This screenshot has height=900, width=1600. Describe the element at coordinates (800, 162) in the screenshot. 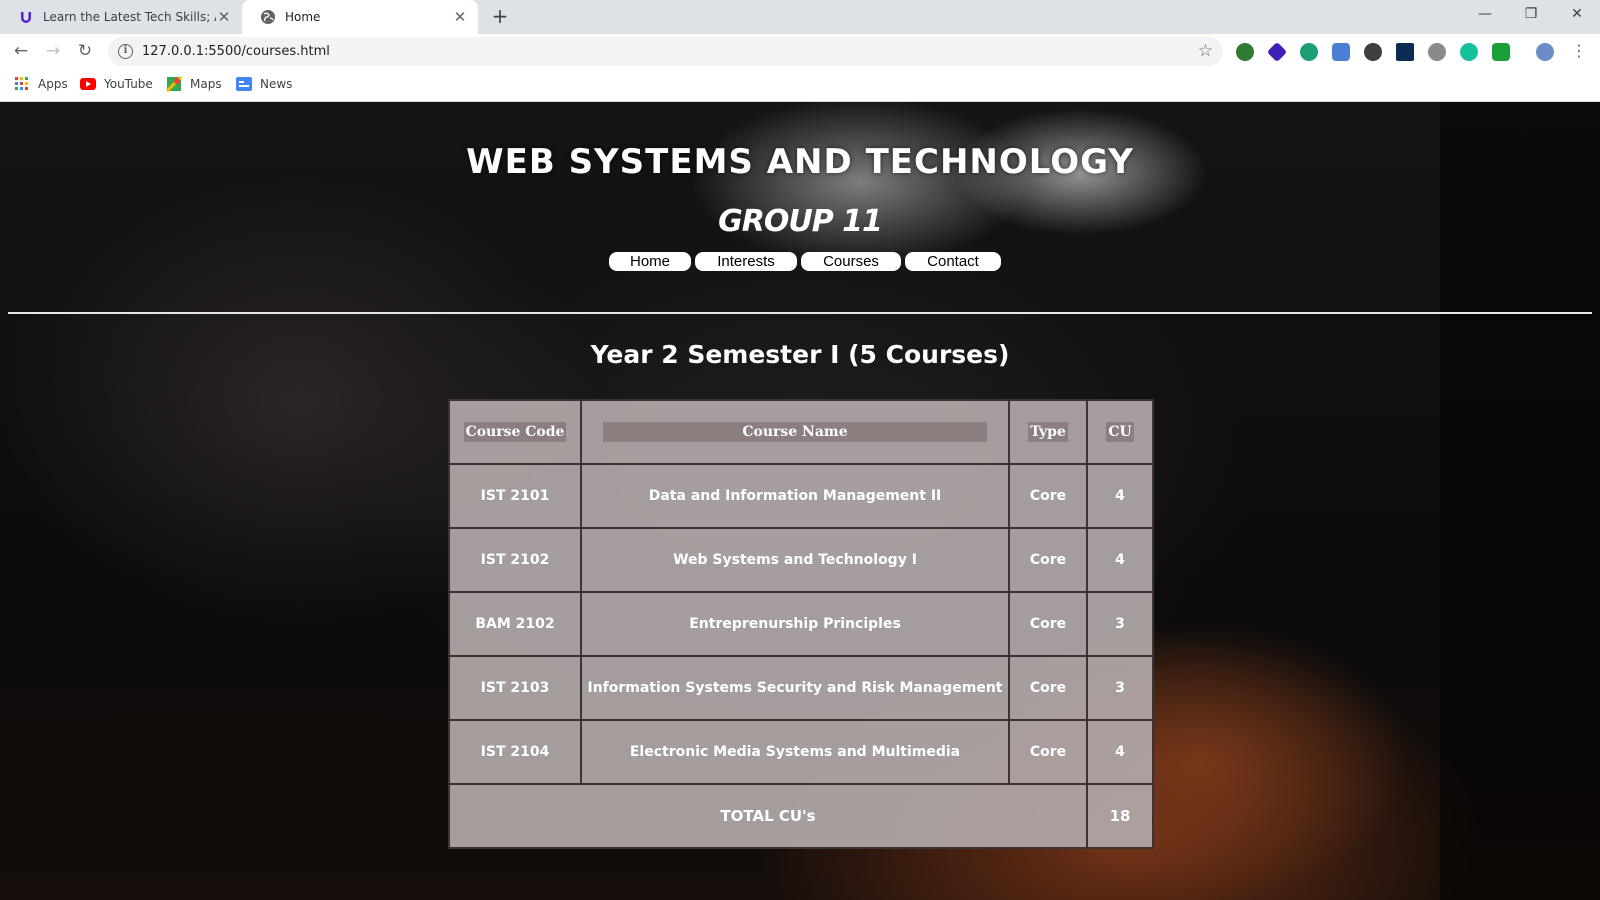

I see `site-title: WEB SYSTEMS AND TECHNOLOGY` at that location.